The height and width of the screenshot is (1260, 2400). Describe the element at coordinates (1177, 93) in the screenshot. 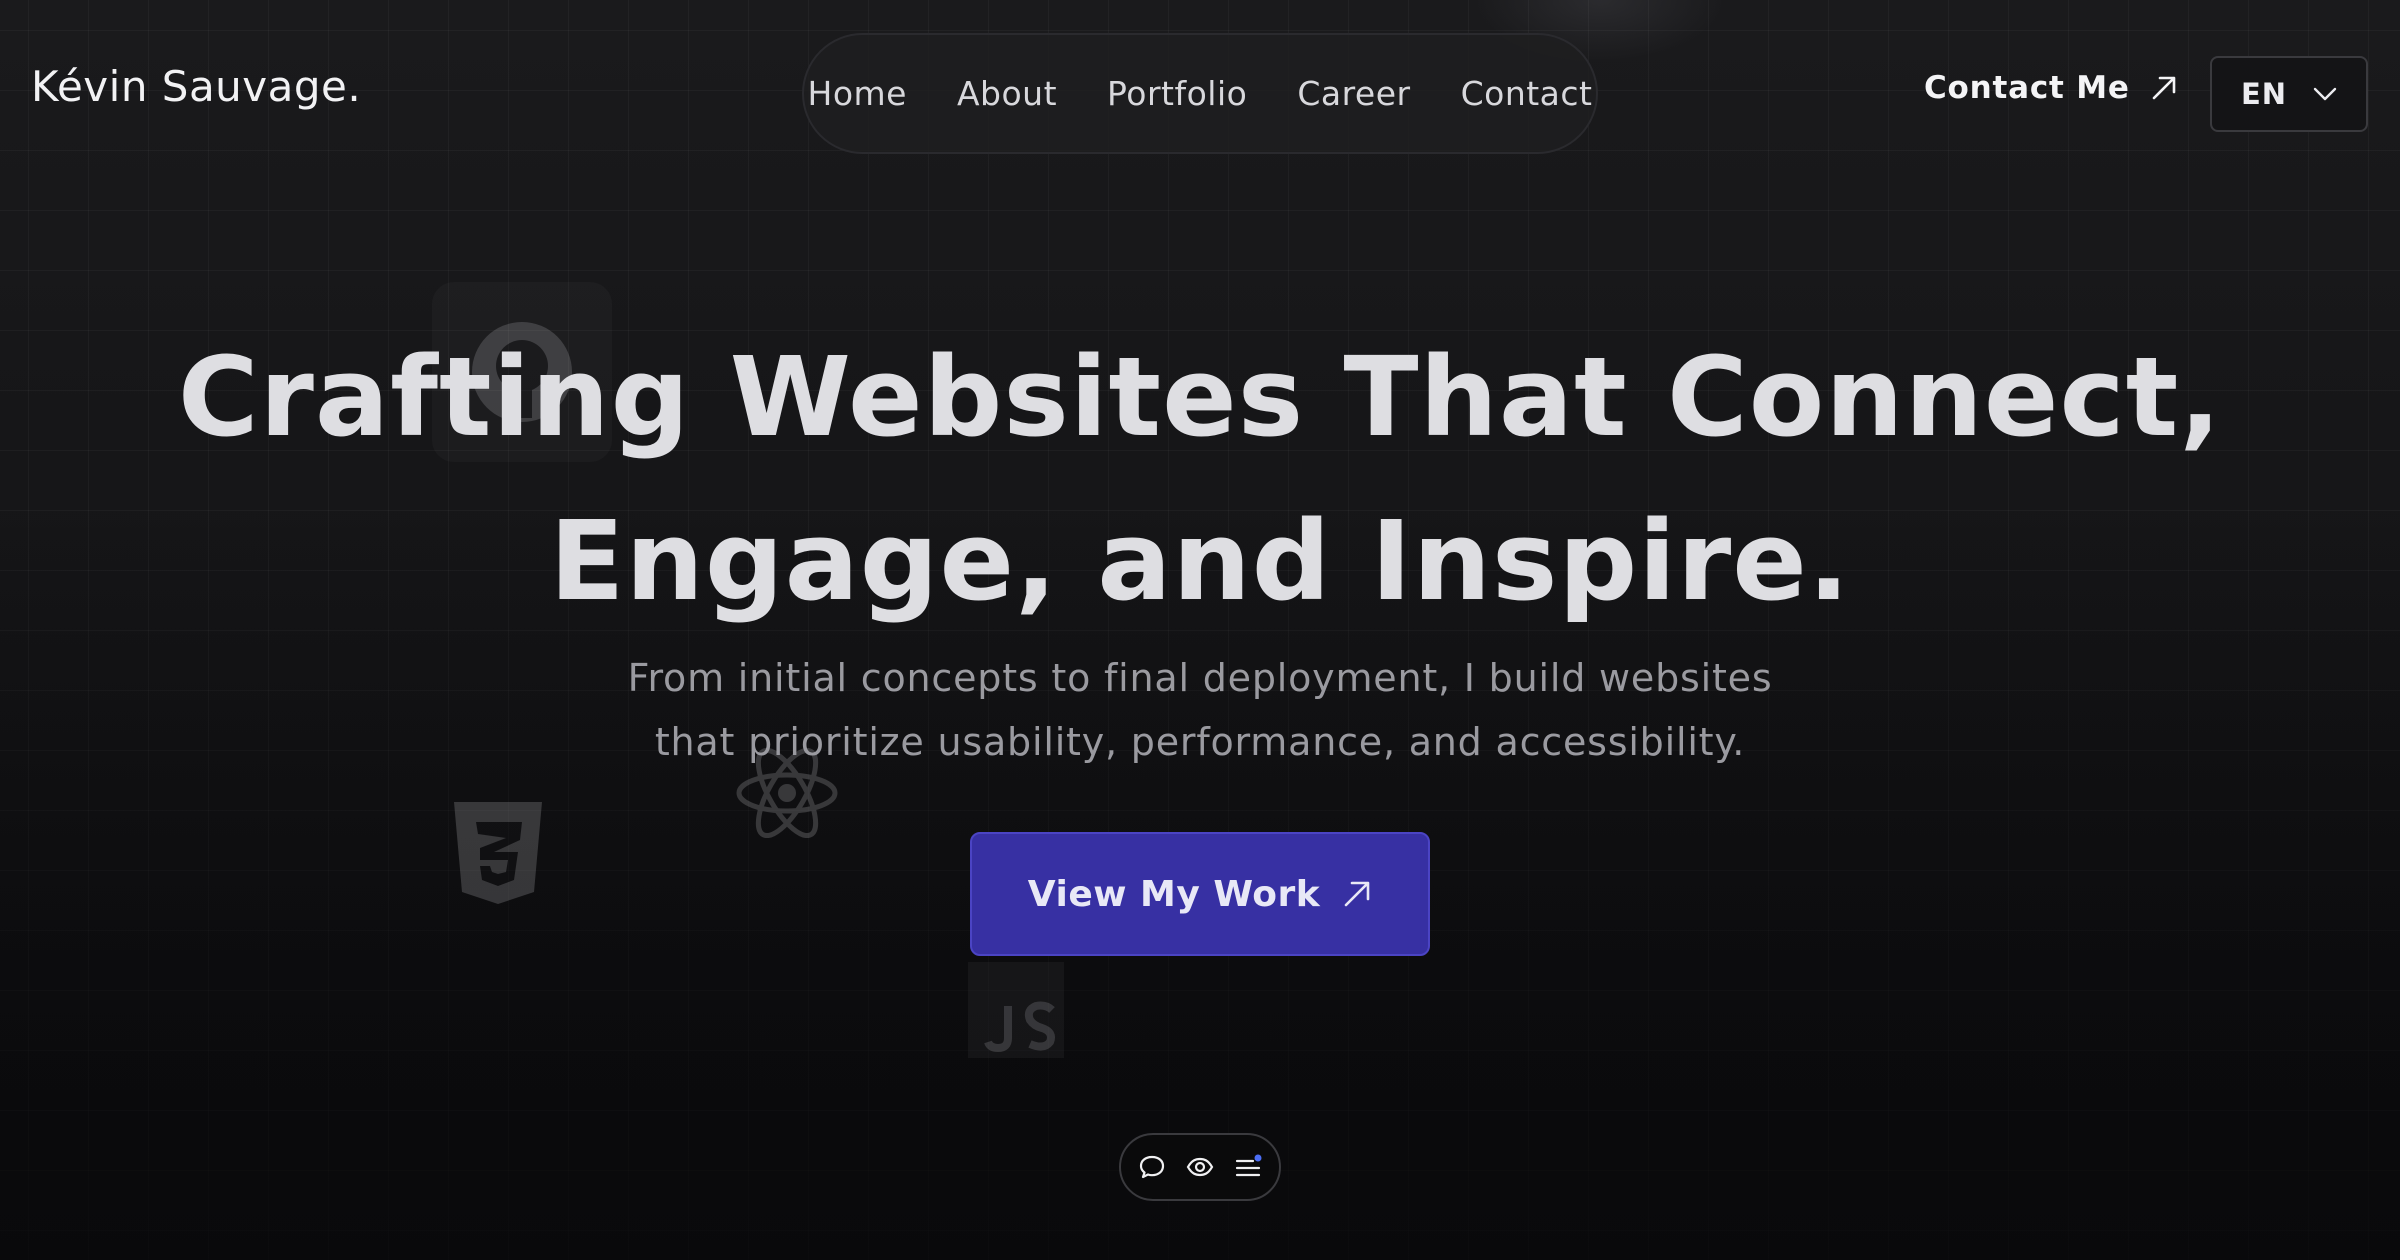

I see `nav-portfolio: Portfolio` at that location.